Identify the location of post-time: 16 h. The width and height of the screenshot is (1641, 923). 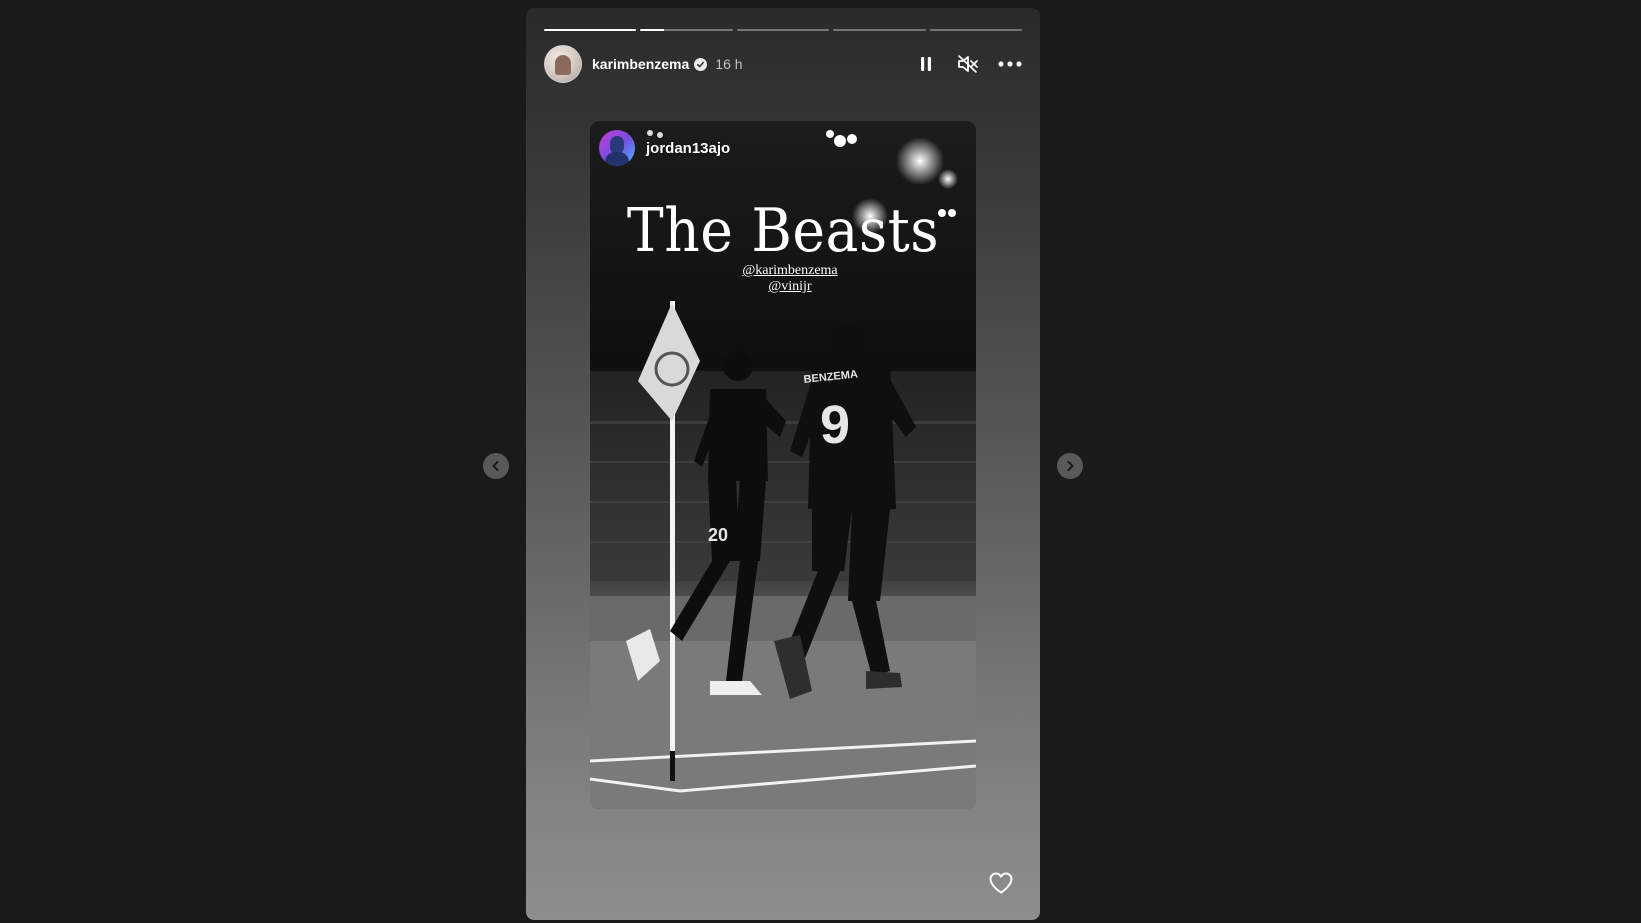
(729, 64).